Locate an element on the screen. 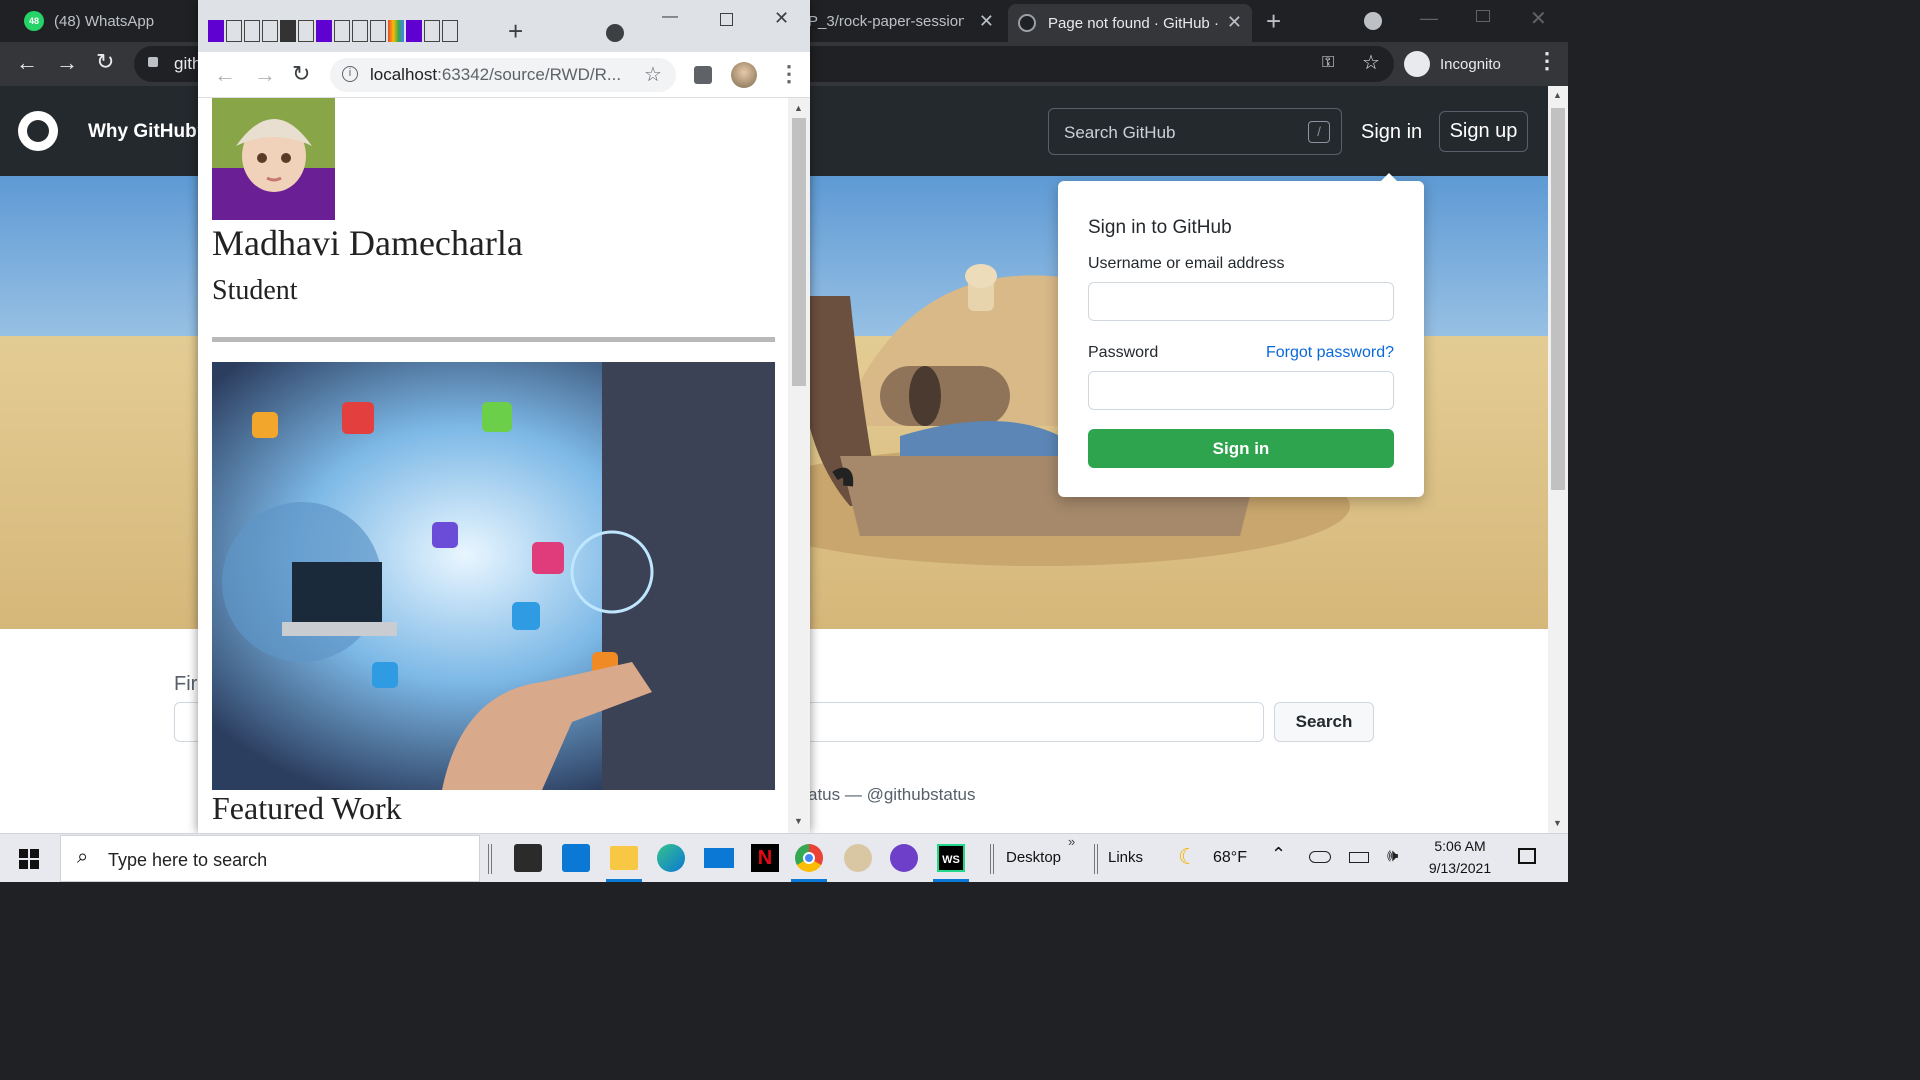  edge-icon is located at coordinates (671, 858).